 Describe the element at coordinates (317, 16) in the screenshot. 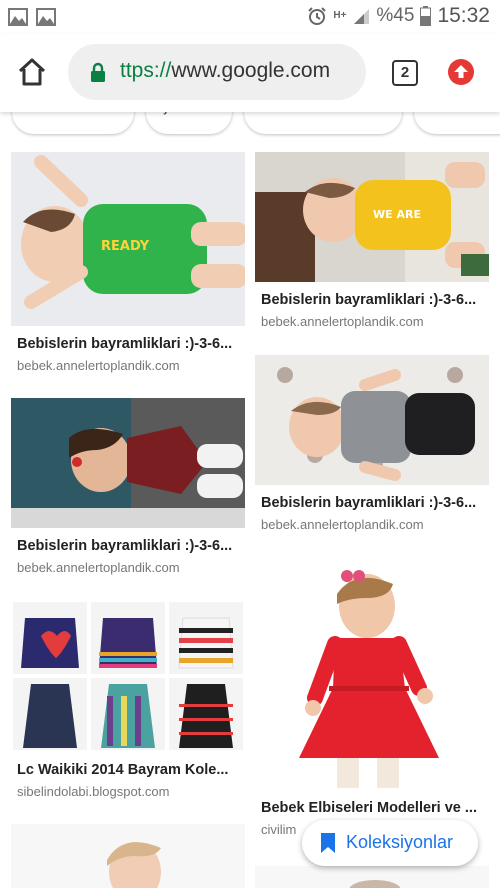

I see `alarm-icon` at that location.